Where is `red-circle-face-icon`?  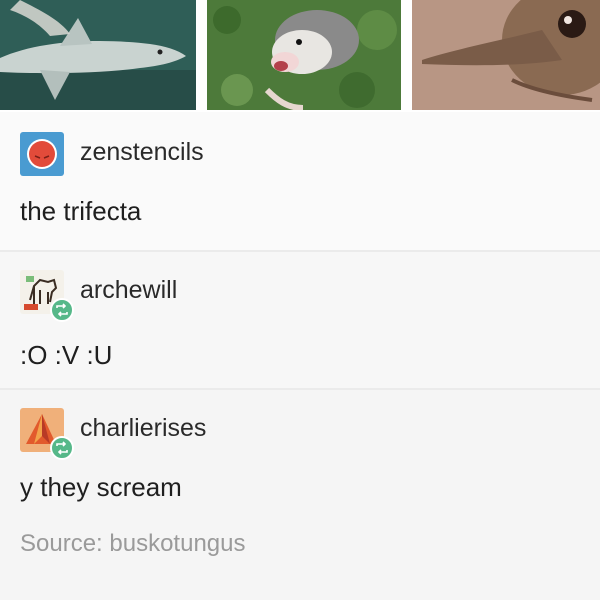 red-circle-face-icon is located at coordinates (42, 154).